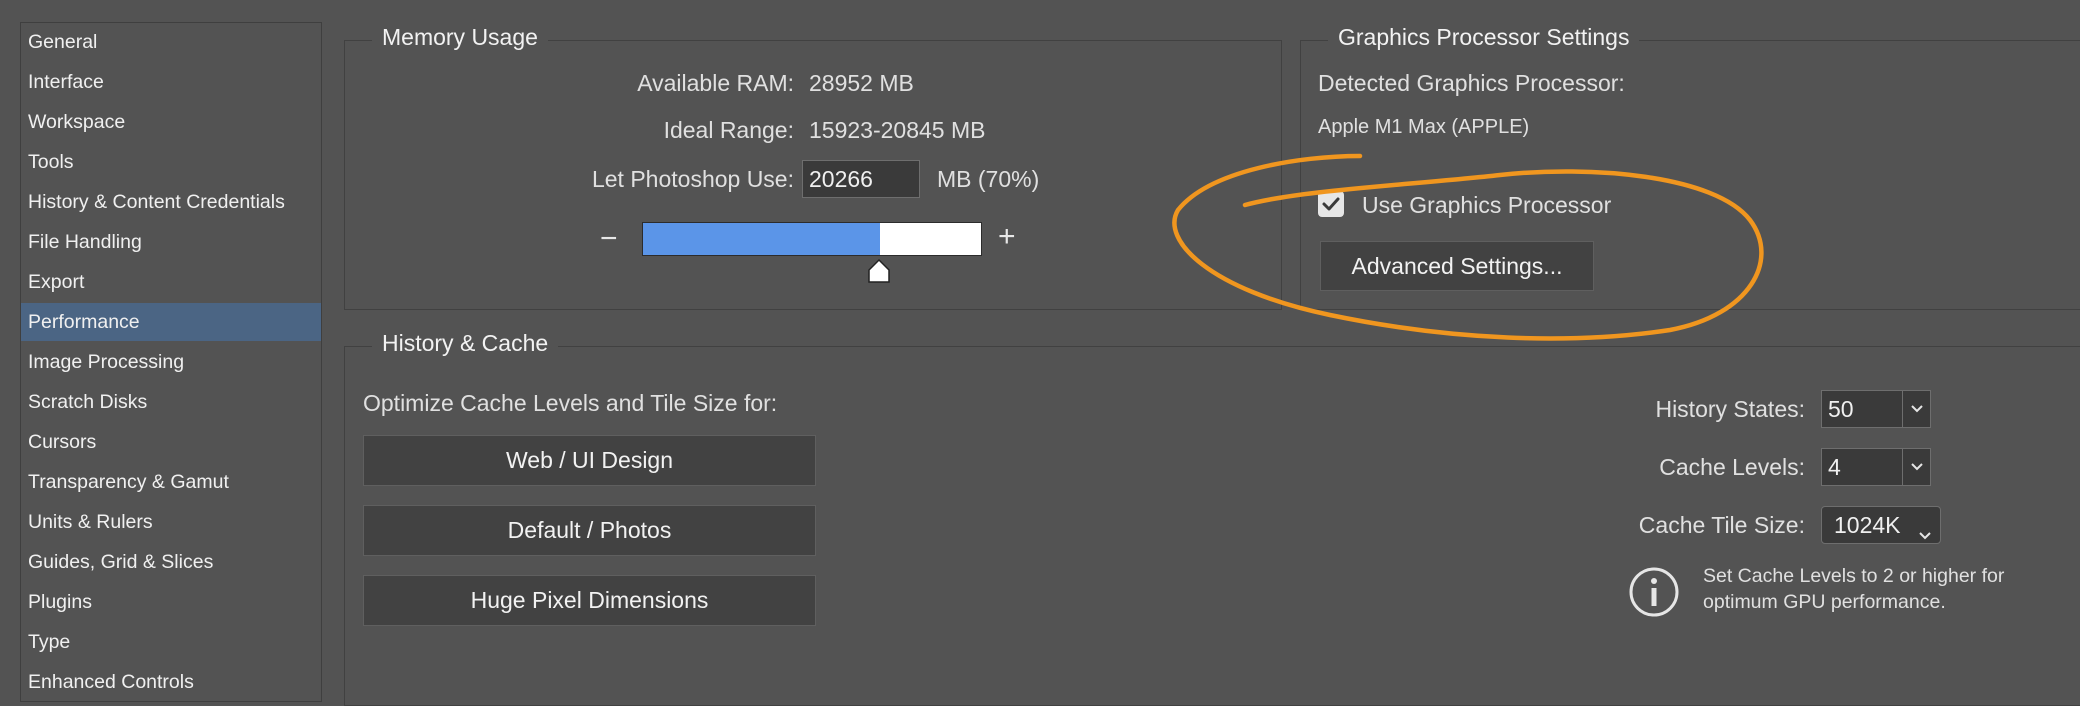 The width and height of the screenshot is (2080, 706). Describe the element at coordinates (728, 130) in the screenshot. I see `ideal-range-label: Ideal Range:` at that location.